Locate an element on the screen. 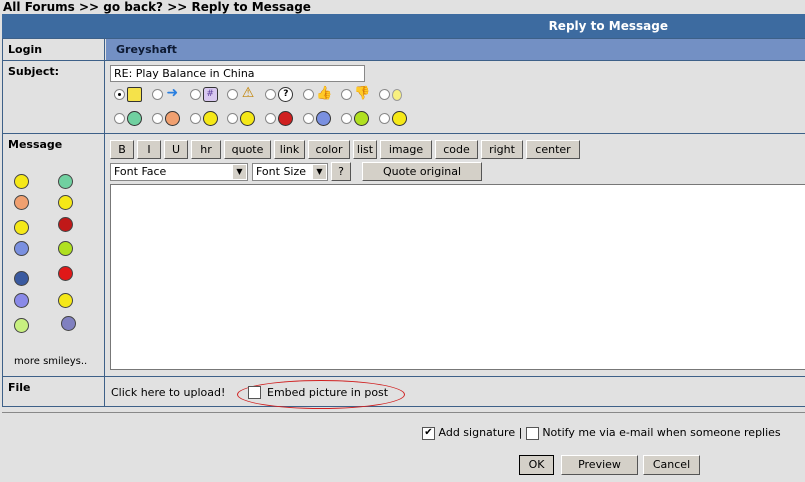  cancel-button: Cancel is located at coordinates (671, 465).